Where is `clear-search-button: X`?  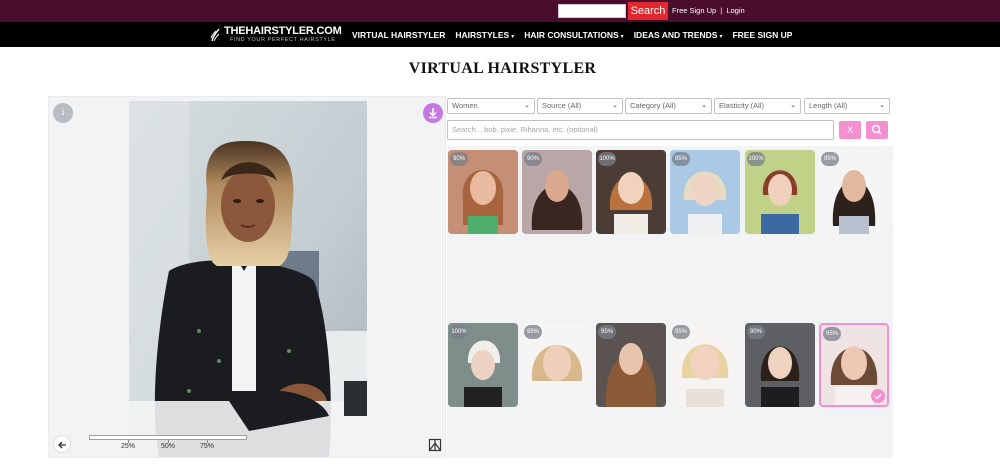
clear-search-button: X is located at coordinates (850, 130).